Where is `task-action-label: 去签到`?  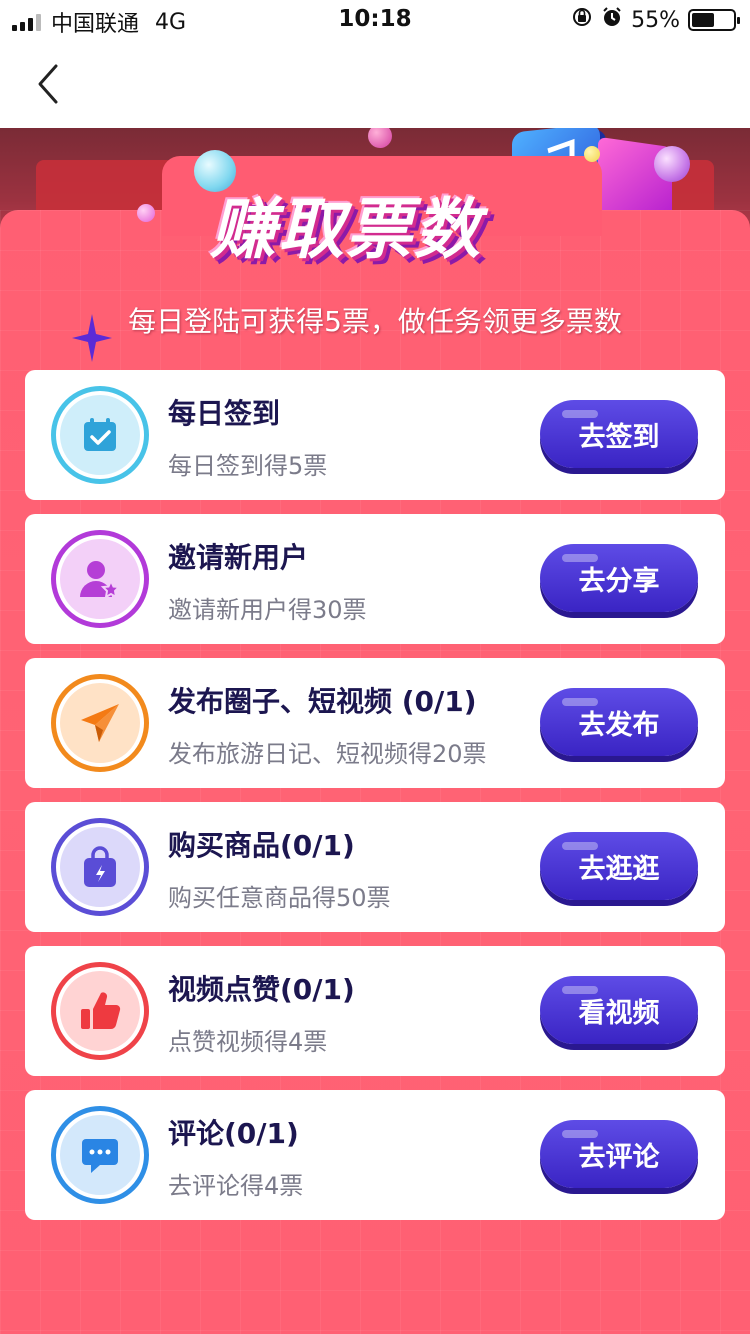
task-action-label: 去签到 is located at coordinates (619, 437).